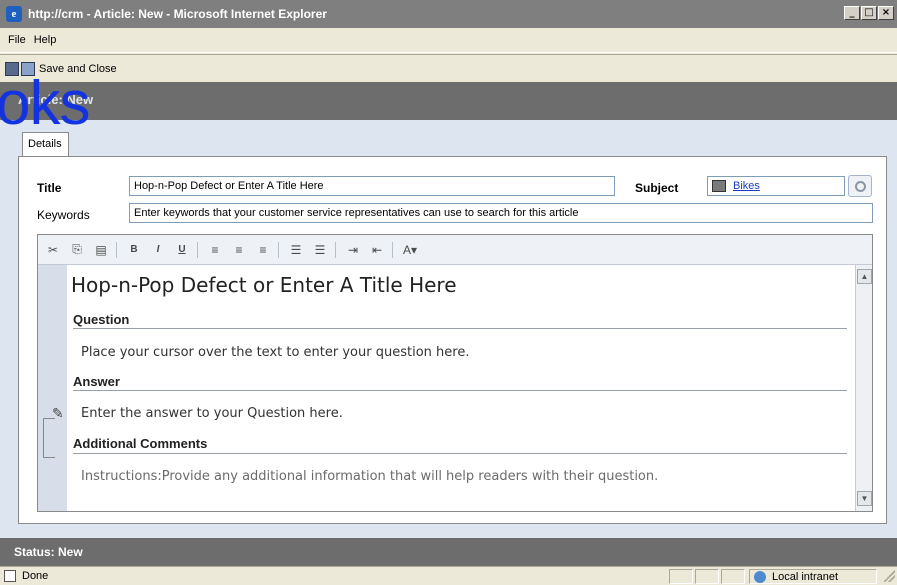 This screenshot has height=585, width=897. Describe the element at coordinates (49, 438) in the screenshot. I see `answer-bracket` at that location.